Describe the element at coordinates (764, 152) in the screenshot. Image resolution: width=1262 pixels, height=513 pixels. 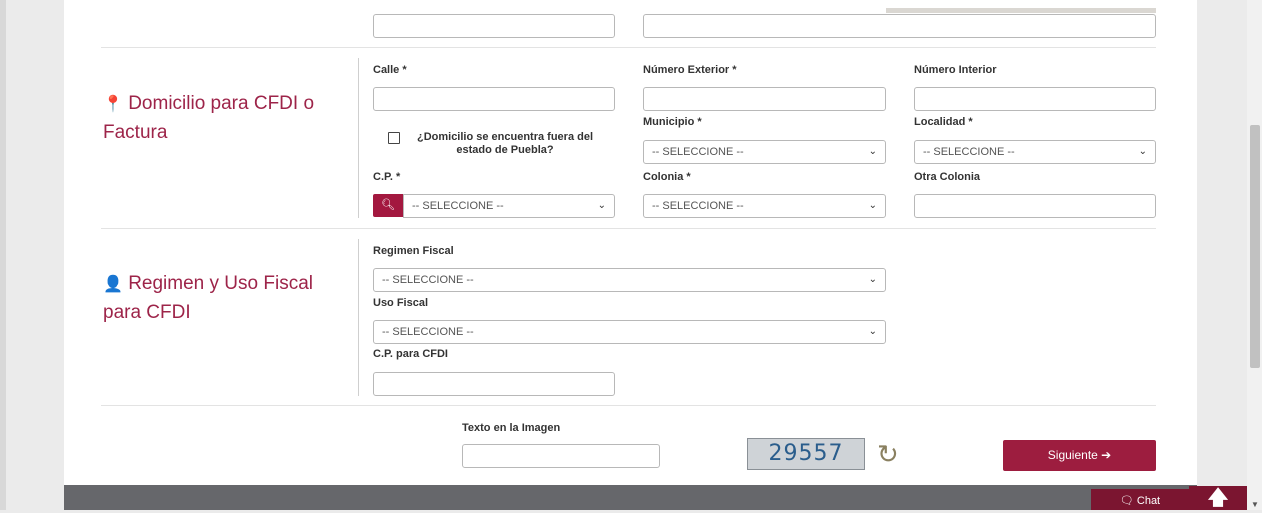
I see `municipio-select: -- SELECCIONE -- ⌄` at that location.